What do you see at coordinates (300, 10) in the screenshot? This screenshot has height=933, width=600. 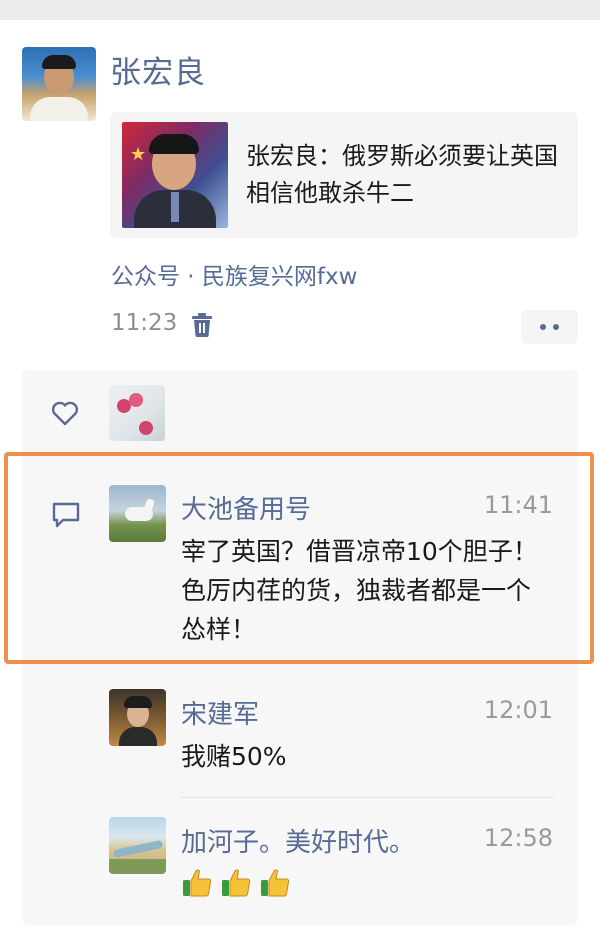 I see `top-strip` at bounding box center [300, 10].